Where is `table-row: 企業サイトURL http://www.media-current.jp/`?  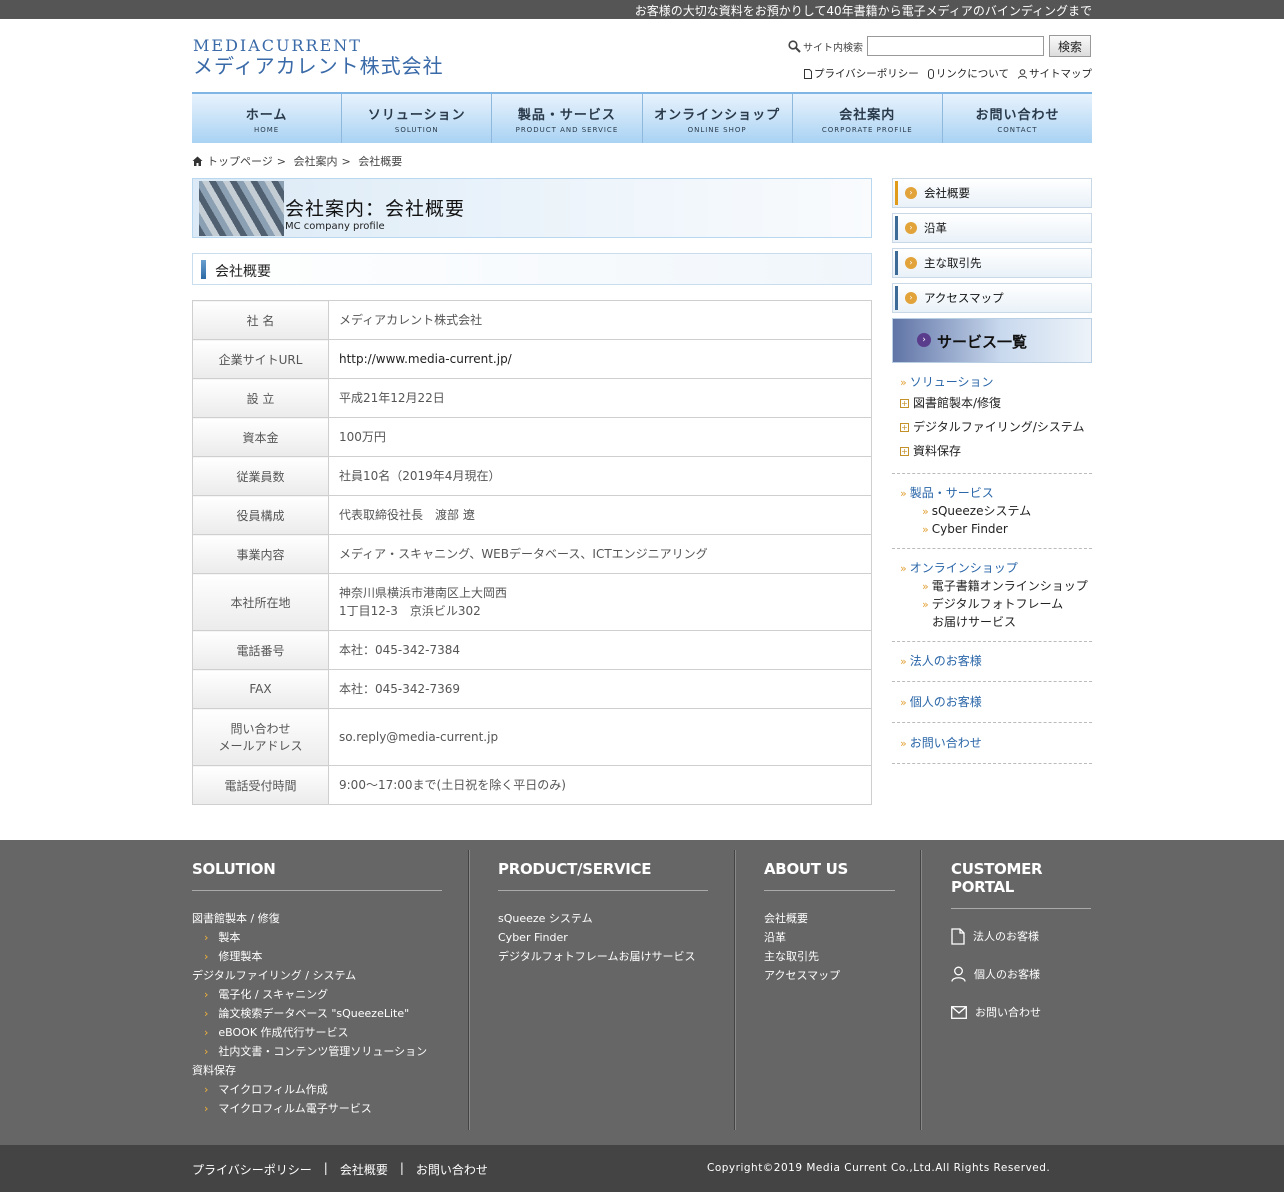 table-row: 企業サイトURL http://www.media-current.jp/ is located at coordinates (532, 359).